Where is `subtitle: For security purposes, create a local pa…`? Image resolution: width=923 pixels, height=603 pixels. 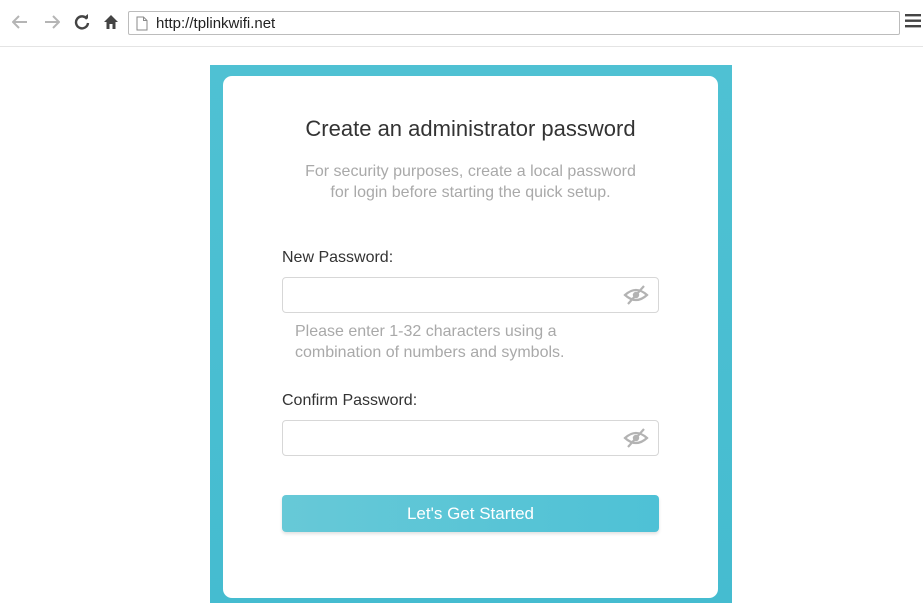 subtitle: For security purposes, create a local pa… is located at coordinates (470, 182).